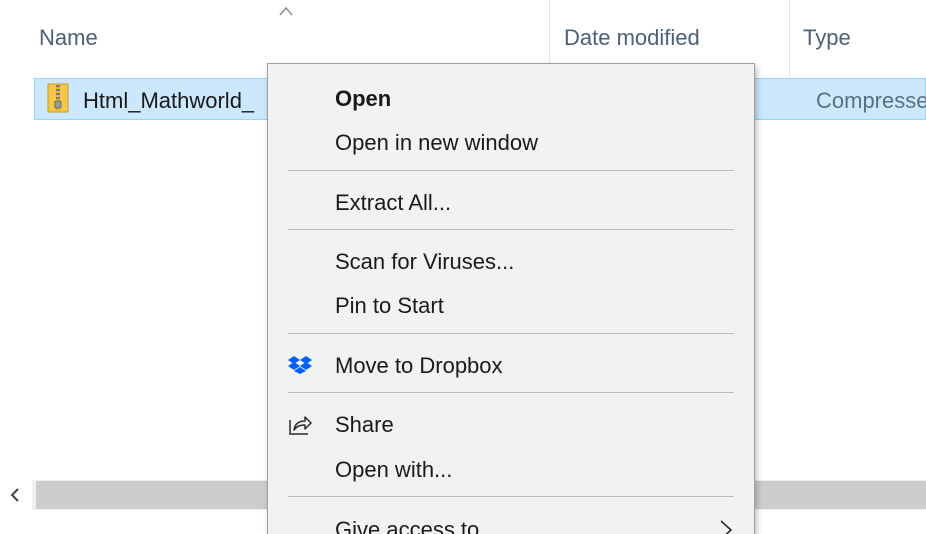 The height and width of the screenshot is (534, 926). I want to click on menu-item-open: Open, so click(511, 97).